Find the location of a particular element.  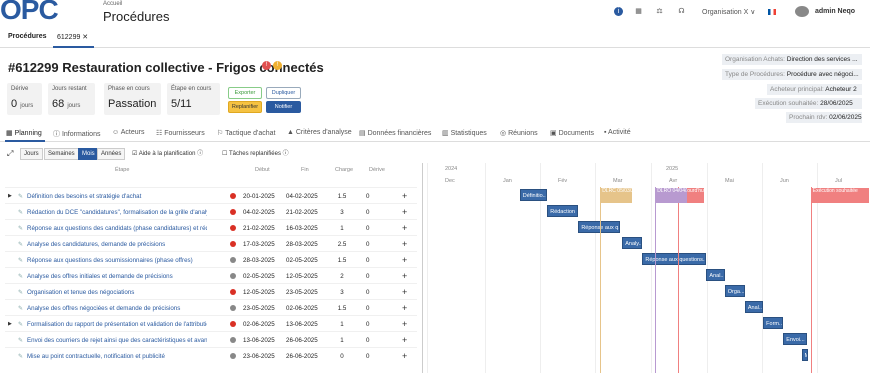

view-years: Années is located at coordinates (111, 154).